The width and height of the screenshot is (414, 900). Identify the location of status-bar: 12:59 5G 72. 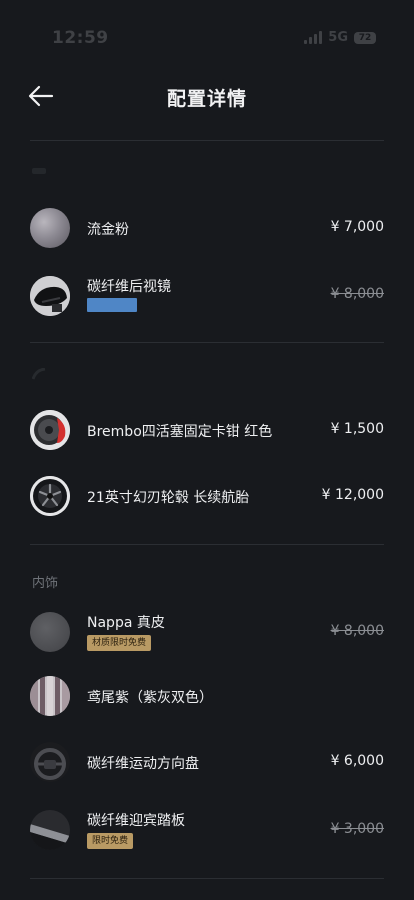
(207, 35).